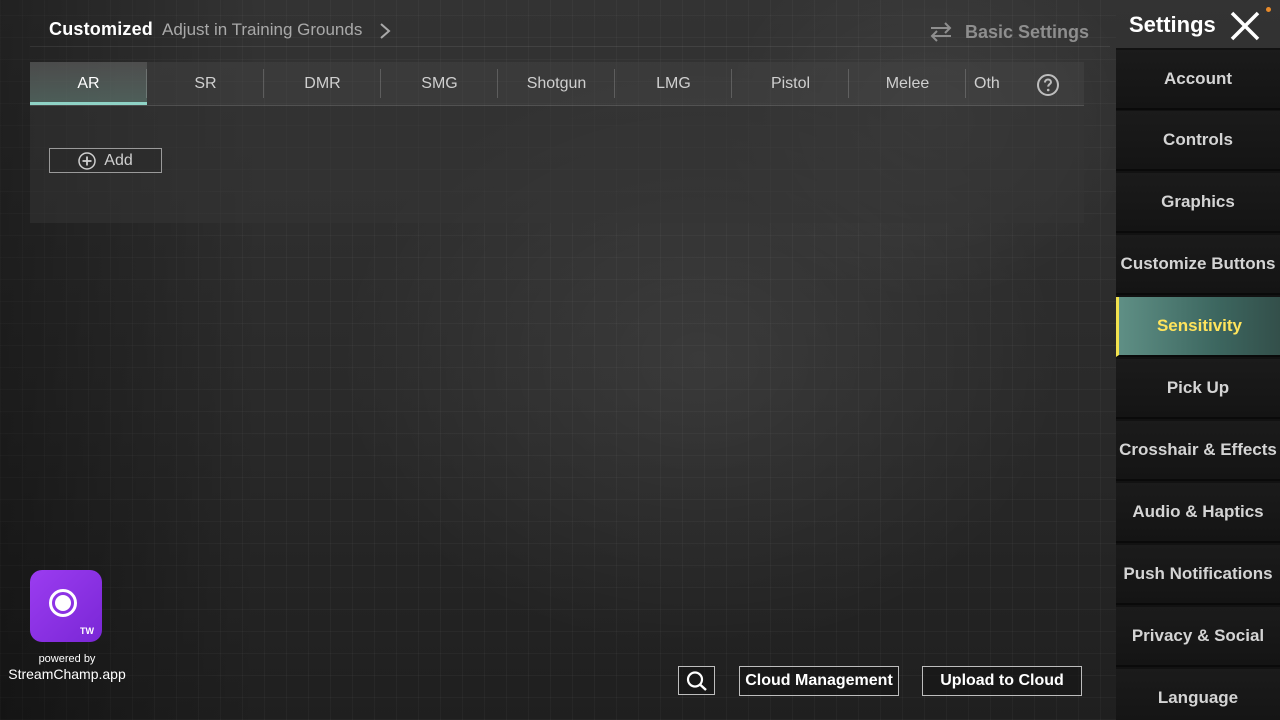 The height and width of the screenshot is (720, 1280). Describe the element at coordinates (1198, 265) in the screenshot. I see `sidebar-item-customize-buttons: Customize Buttons` at that location.